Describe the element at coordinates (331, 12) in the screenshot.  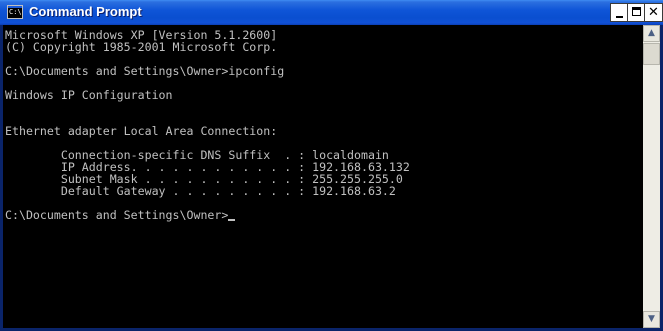
I see `title-bar: C:\ Command Prompt ✕` at that location.